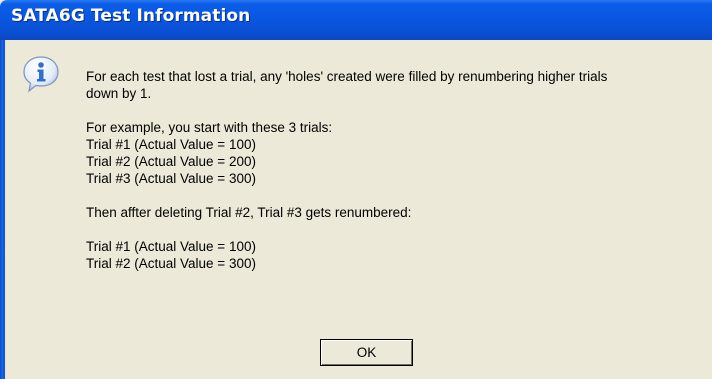 The image size is (712, 379). What do you see at coordinates (356, 20) in the screenshot?
I see `title-bar: SATA6G Test Information` at bounding box center [356, 20].